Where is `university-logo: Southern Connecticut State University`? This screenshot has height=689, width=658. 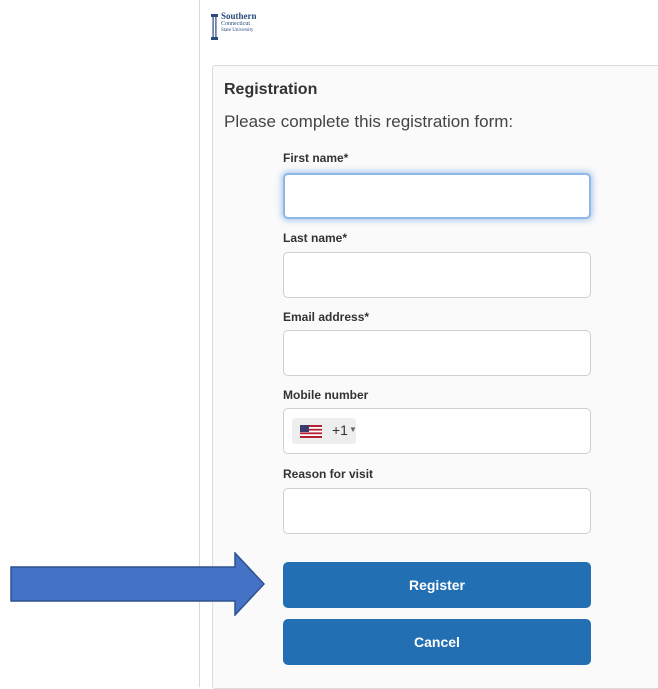
university-logo: Southern Connecticut State University is located at coordinates (246, 29).